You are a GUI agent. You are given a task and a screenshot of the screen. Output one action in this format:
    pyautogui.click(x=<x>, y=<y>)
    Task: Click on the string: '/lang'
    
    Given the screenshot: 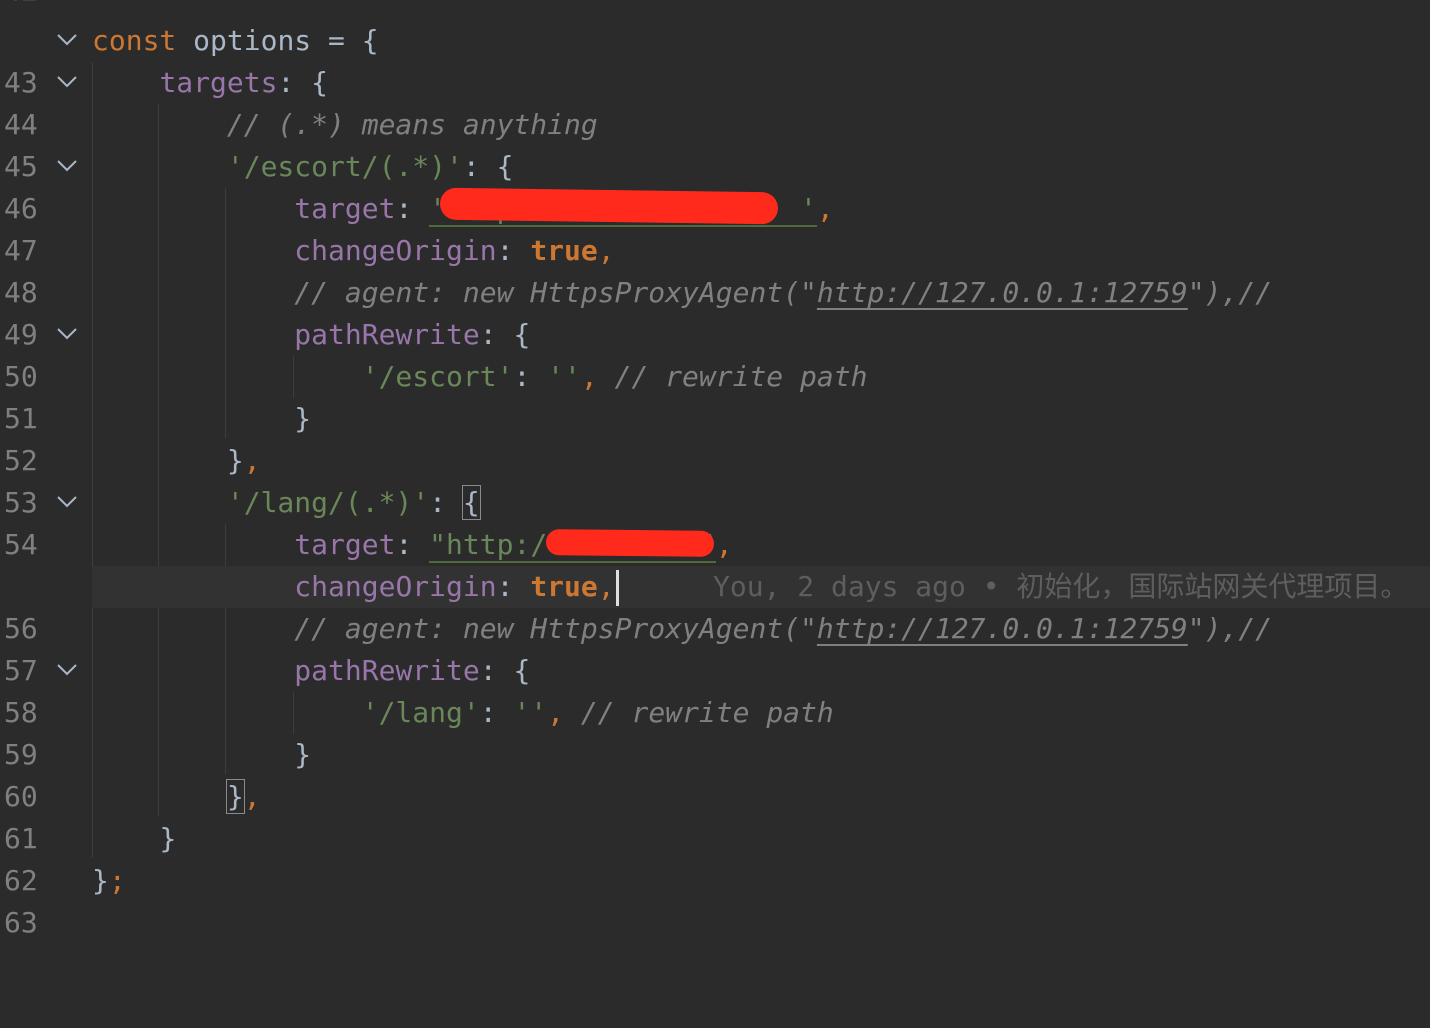 What is the action you would take?
    pyautogui.click(x=420, y=712)
    